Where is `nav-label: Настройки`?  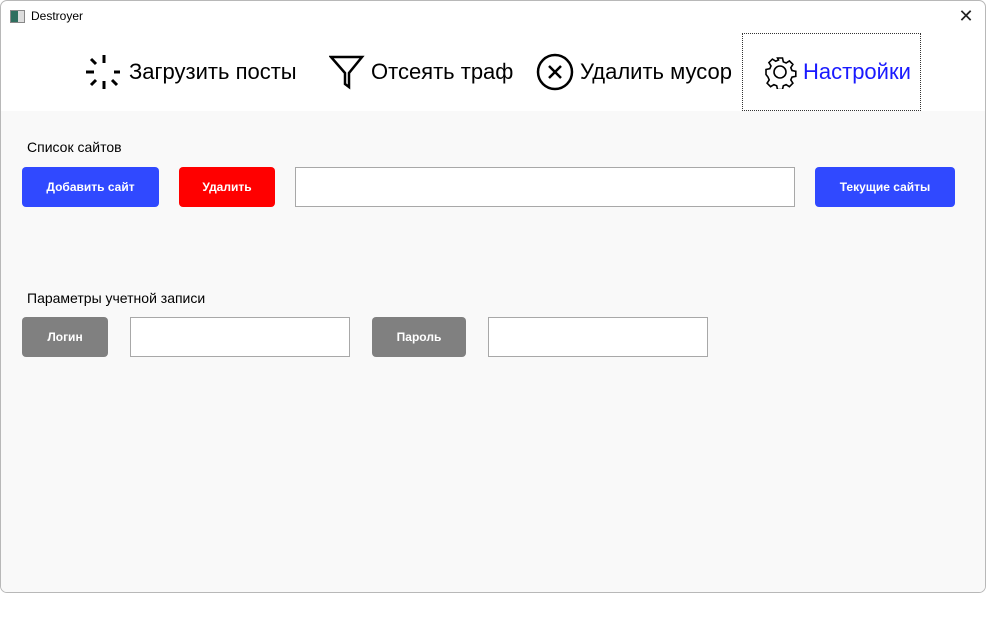 nav-label: Настройки is located at coordinates (857, 71).